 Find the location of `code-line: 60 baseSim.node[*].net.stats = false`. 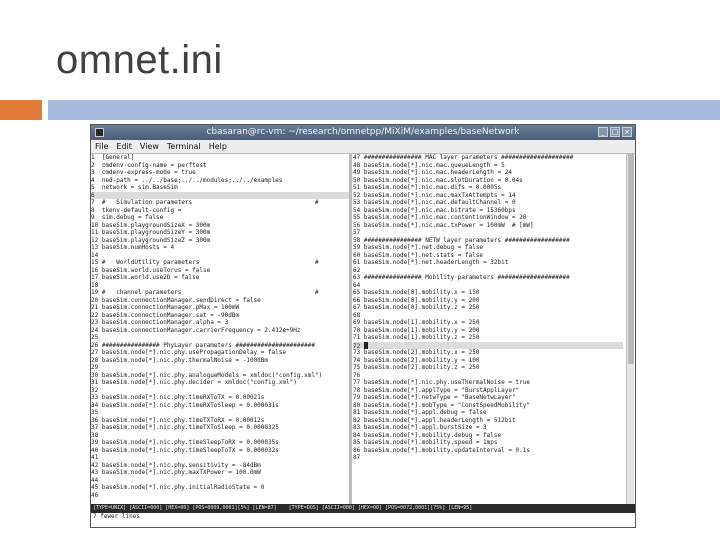

code-line: 60 baseSim.node[*].net.stats = false is located at coordinates (418, 255).